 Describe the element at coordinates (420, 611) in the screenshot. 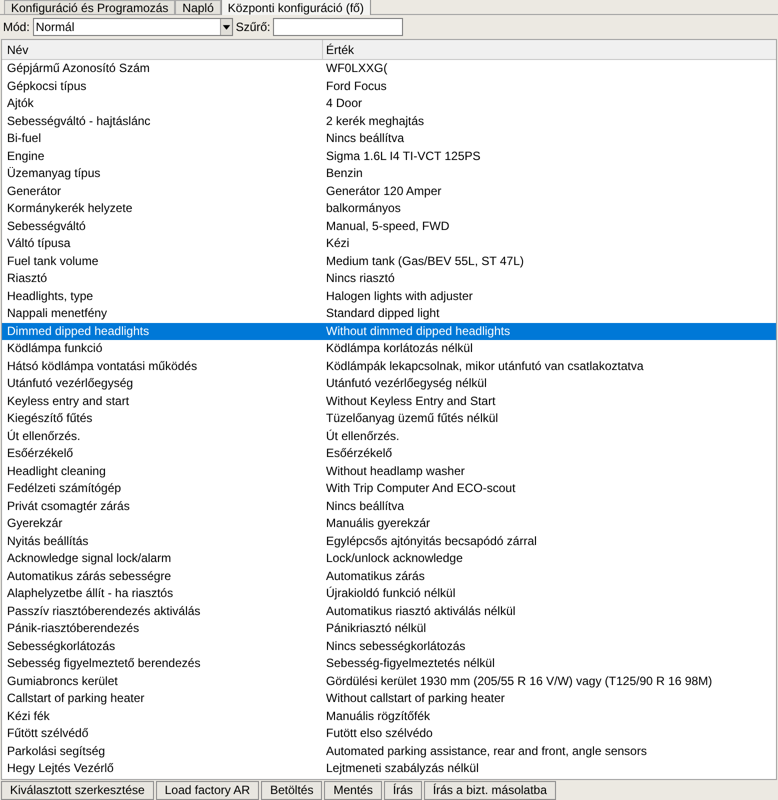

I see `value-cell-text: Automatikus riasztó aktiválás nélkül` at that location.